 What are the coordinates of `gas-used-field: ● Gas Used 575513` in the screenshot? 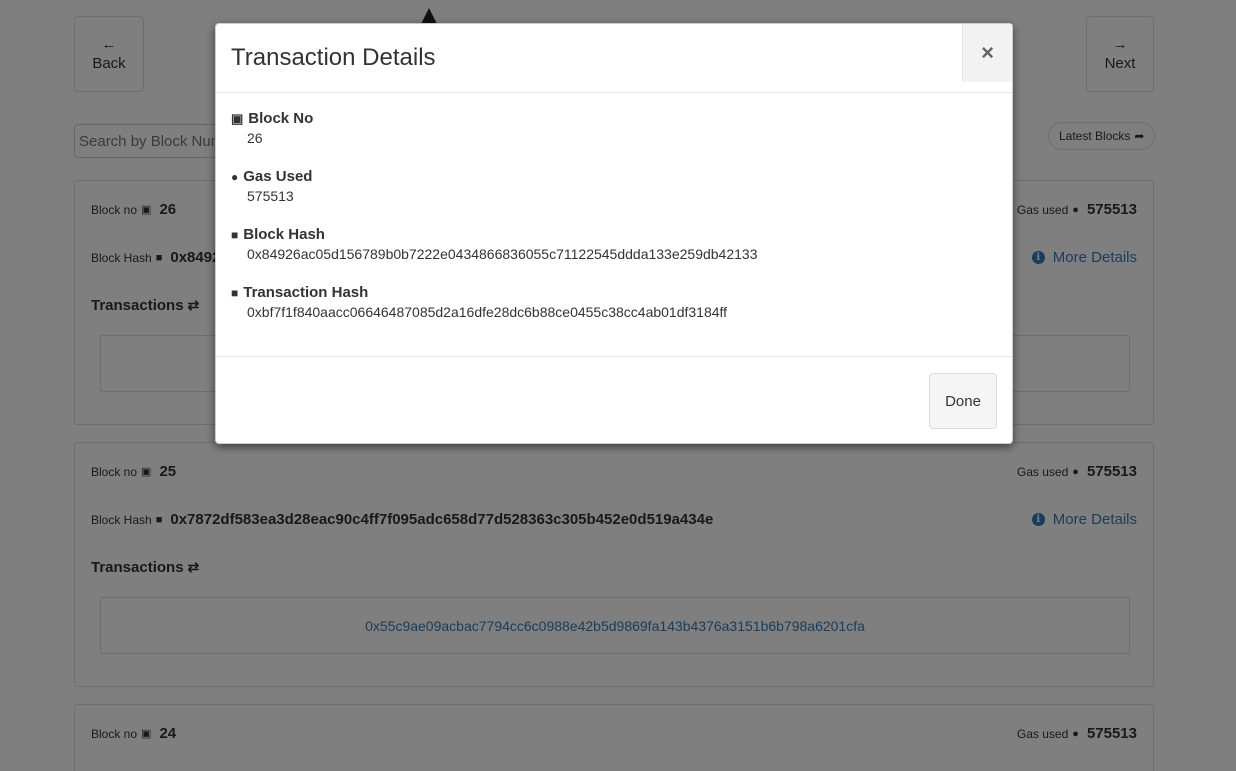 It's located at (271, 186).